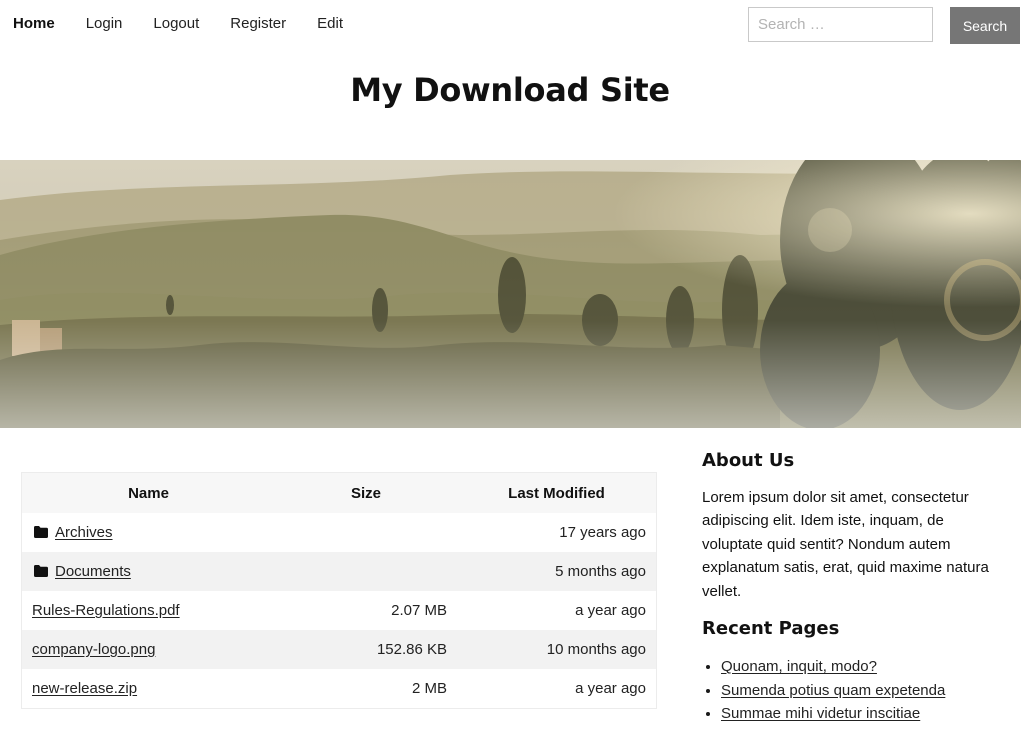 The image size is (1024, 730). What do you see at coordinates (799, 666) in the screenshot?
I see `recent-page-link: Quonam, inquit, modo?` at bounding box center [799, 666].